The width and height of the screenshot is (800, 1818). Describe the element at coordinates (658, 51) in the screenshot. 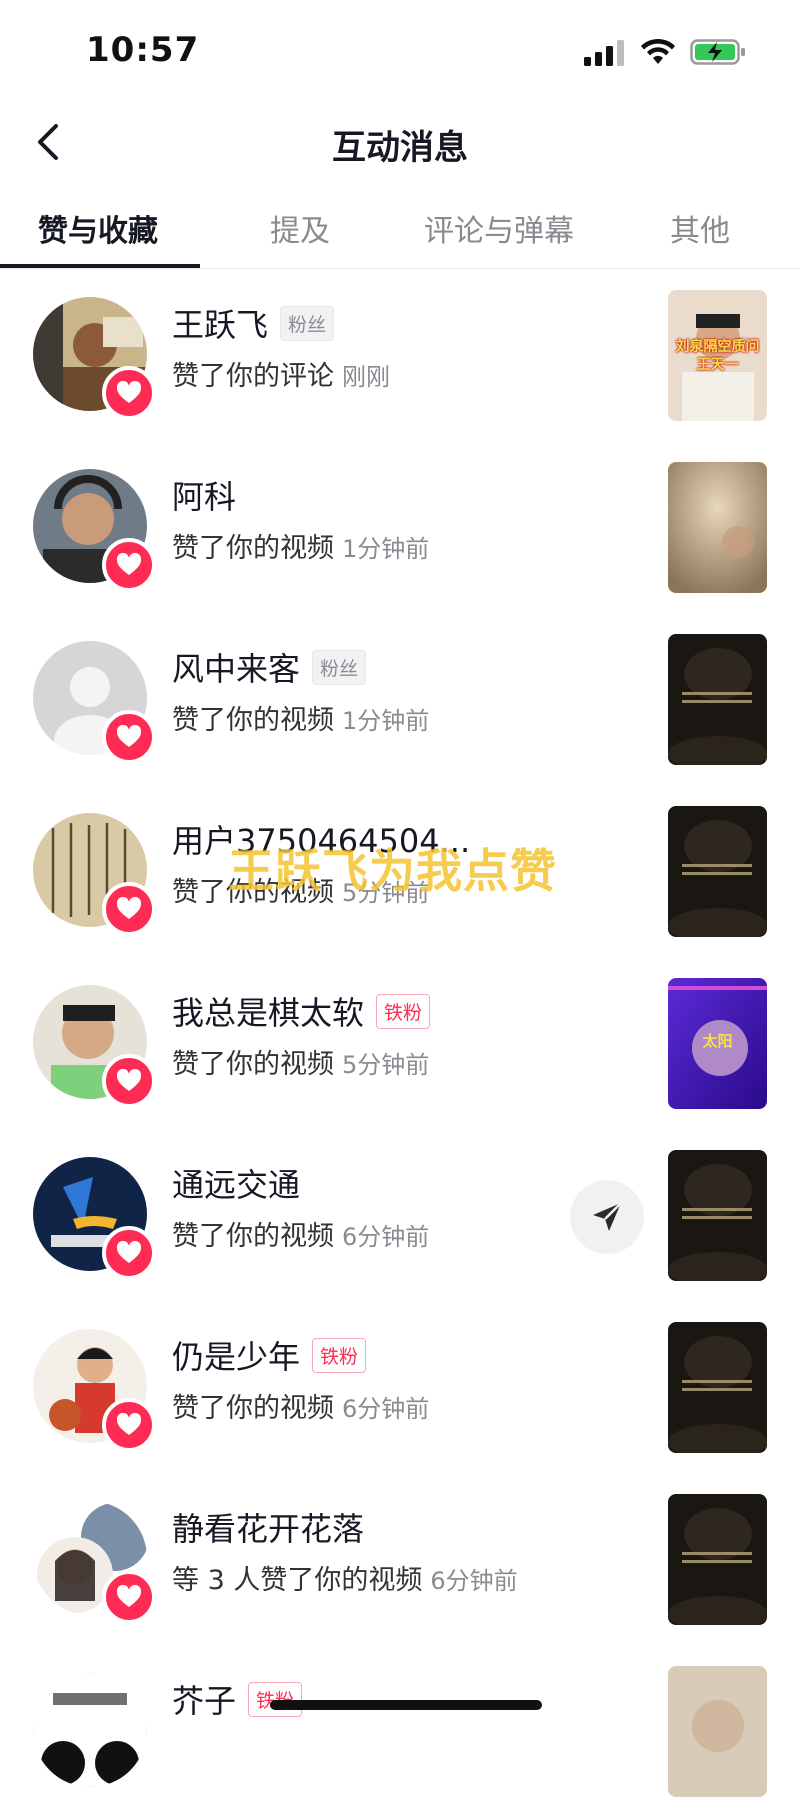

I see `wifi-icon` at that location.